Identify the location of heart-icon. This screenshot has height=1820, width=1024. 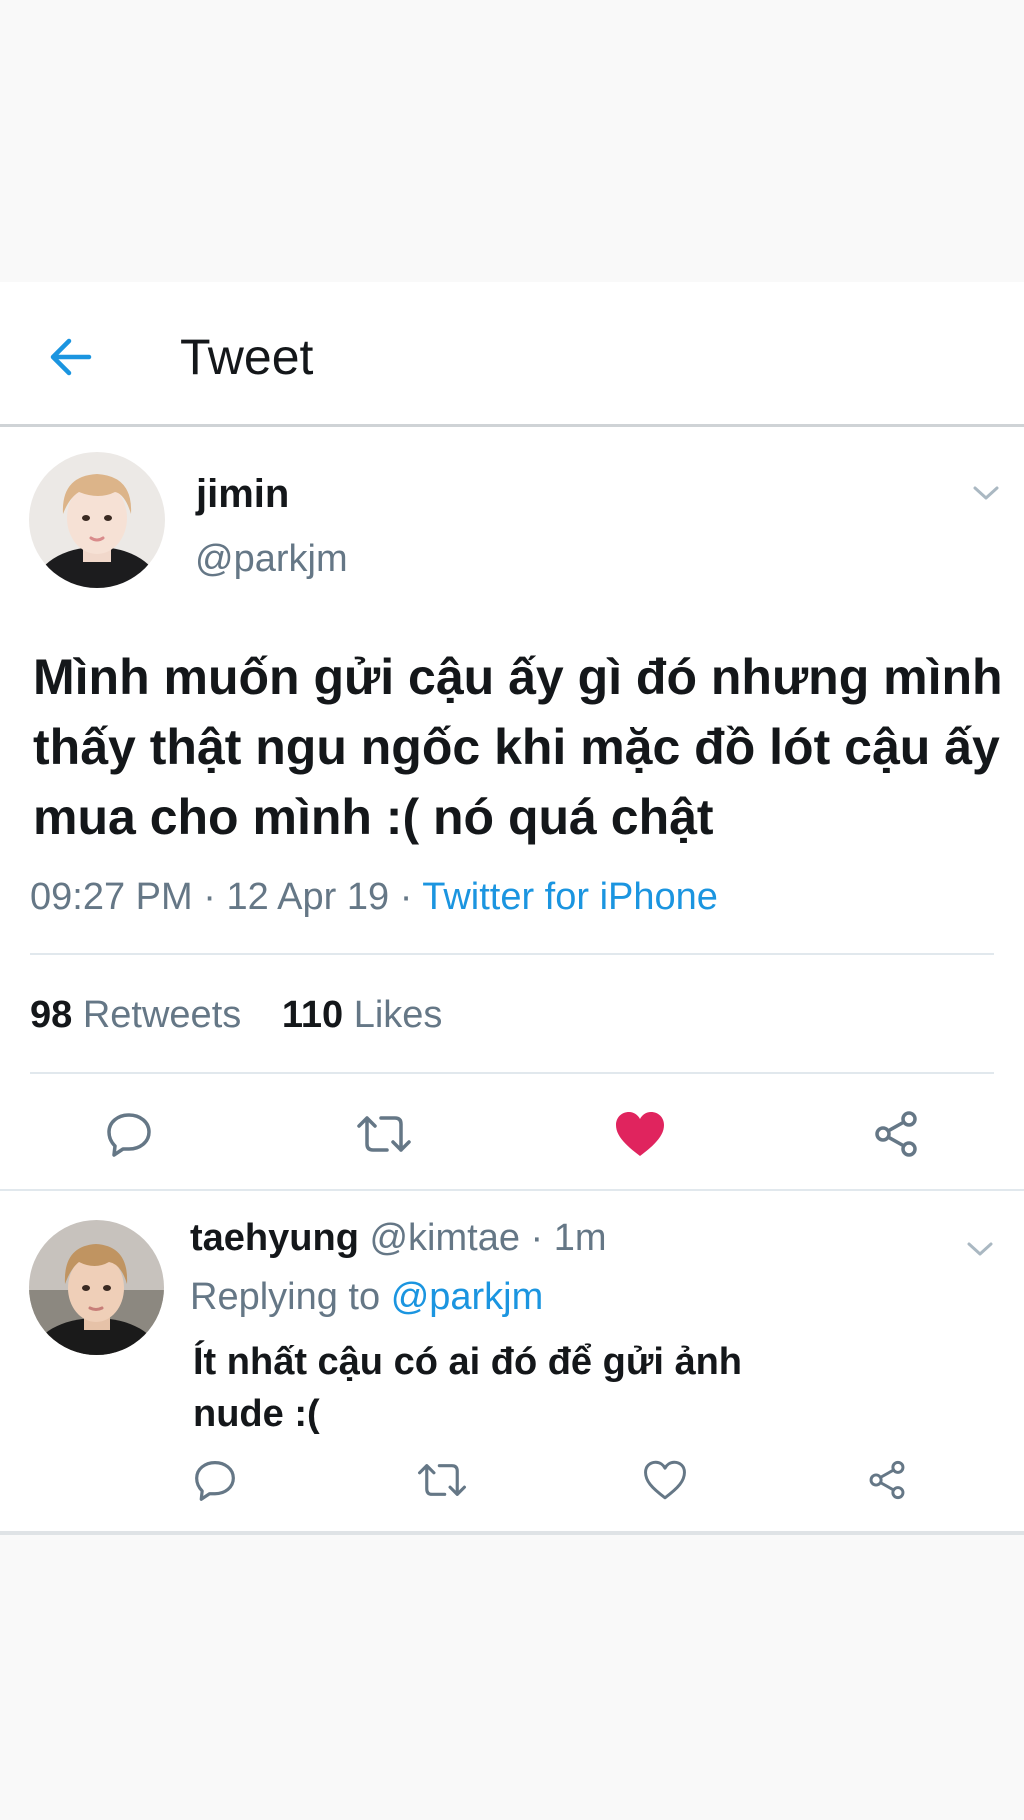
(640, 1134).